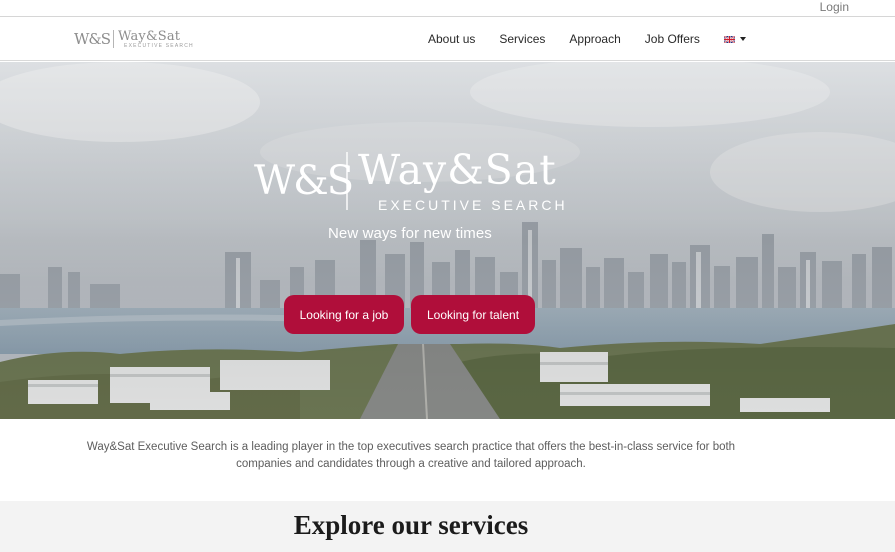  I want to click on logo-mark: W&S, so click(92, 39).